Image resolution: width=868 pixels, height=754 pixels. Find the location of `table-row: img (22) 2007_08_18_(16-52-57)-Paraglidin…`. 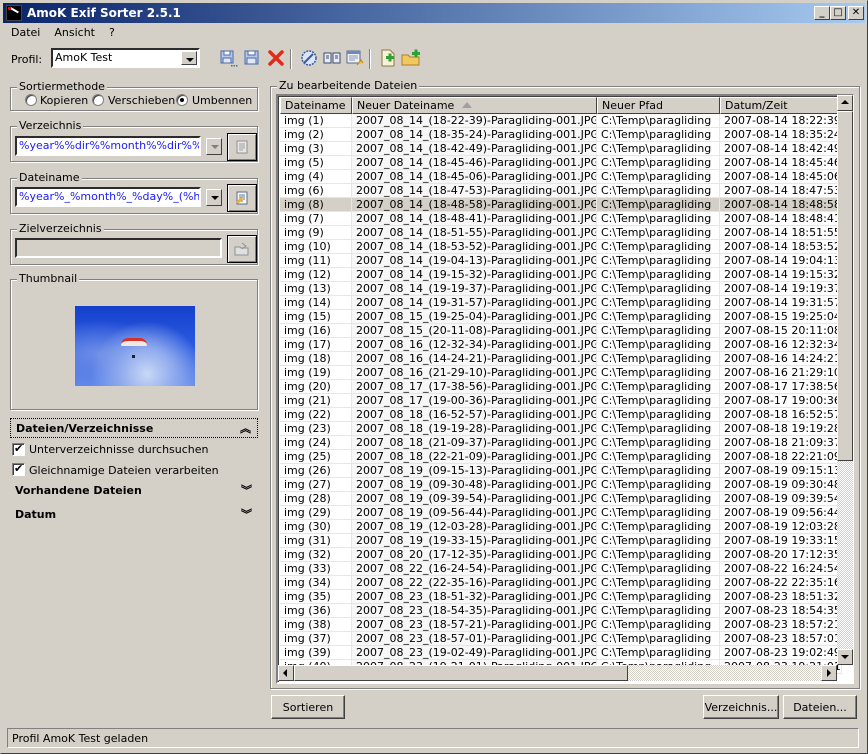

table-row: img (22) 2007_08_18_(16-52-57)-Paraglidin… is located at coordinates (561, 415).